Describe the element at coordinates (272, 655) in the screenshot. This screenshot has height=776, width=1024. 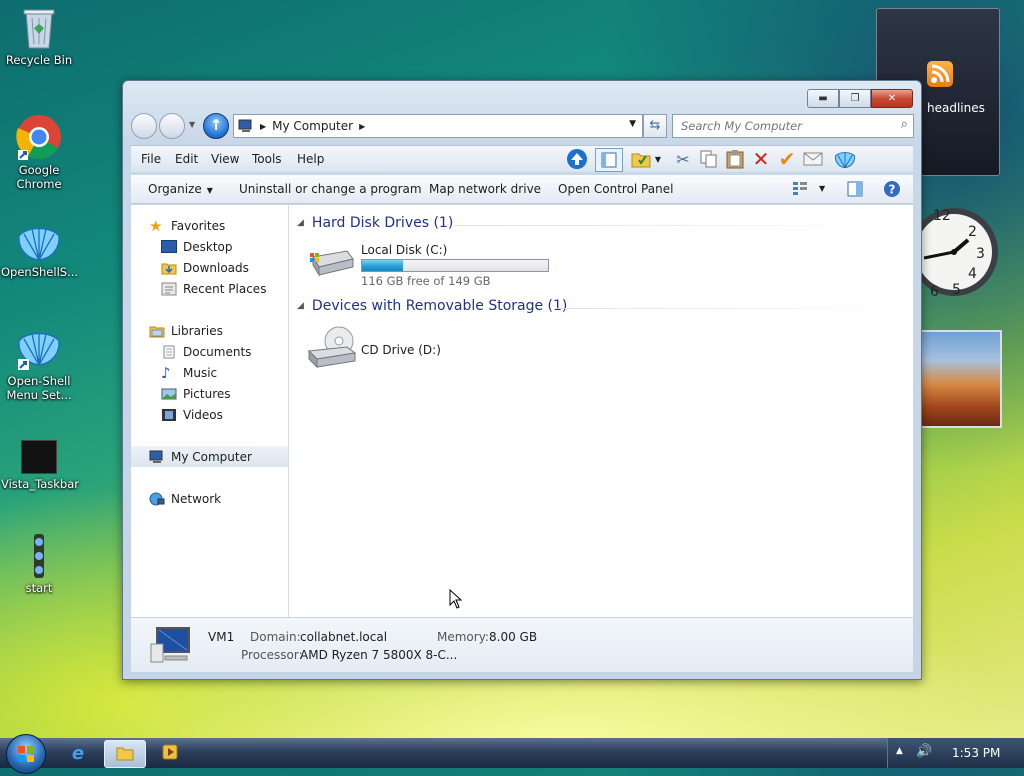
I see `processor-label: Processor:` at that location.